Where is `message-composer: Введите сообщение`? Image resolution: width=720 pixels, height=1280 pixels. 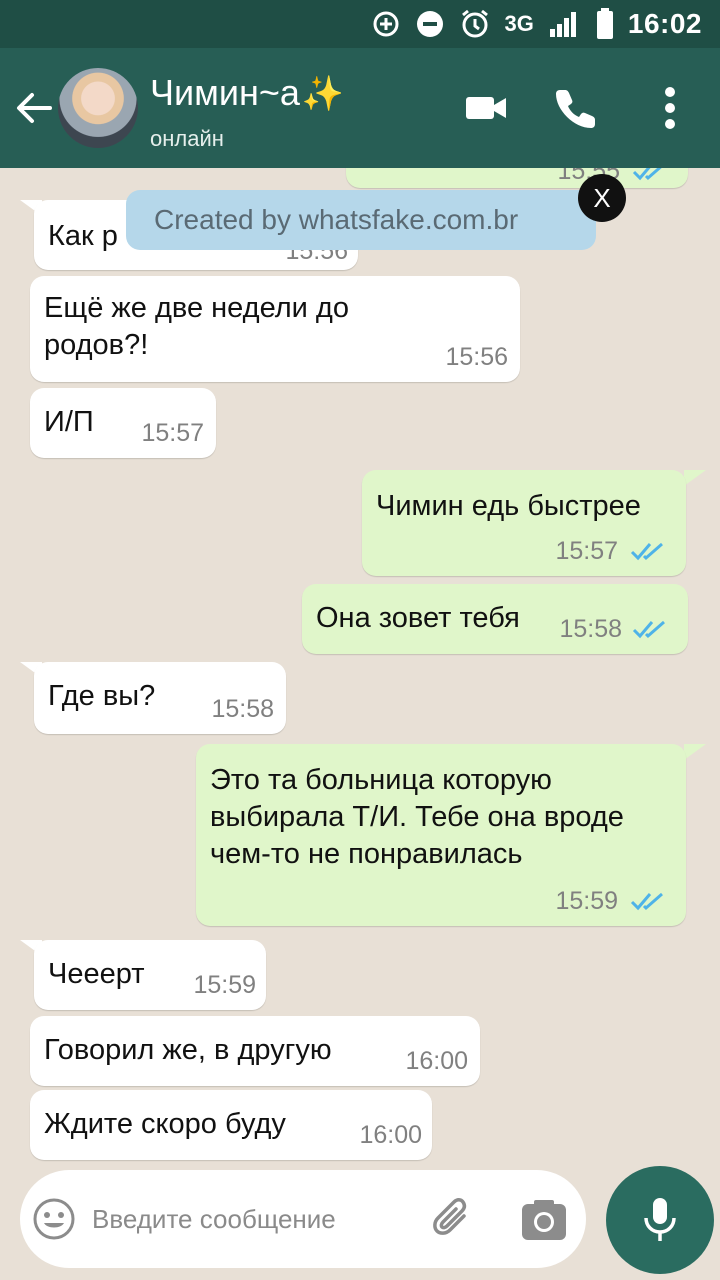 message-composer: Введите сообщение is located at coordinates (303, 1219).